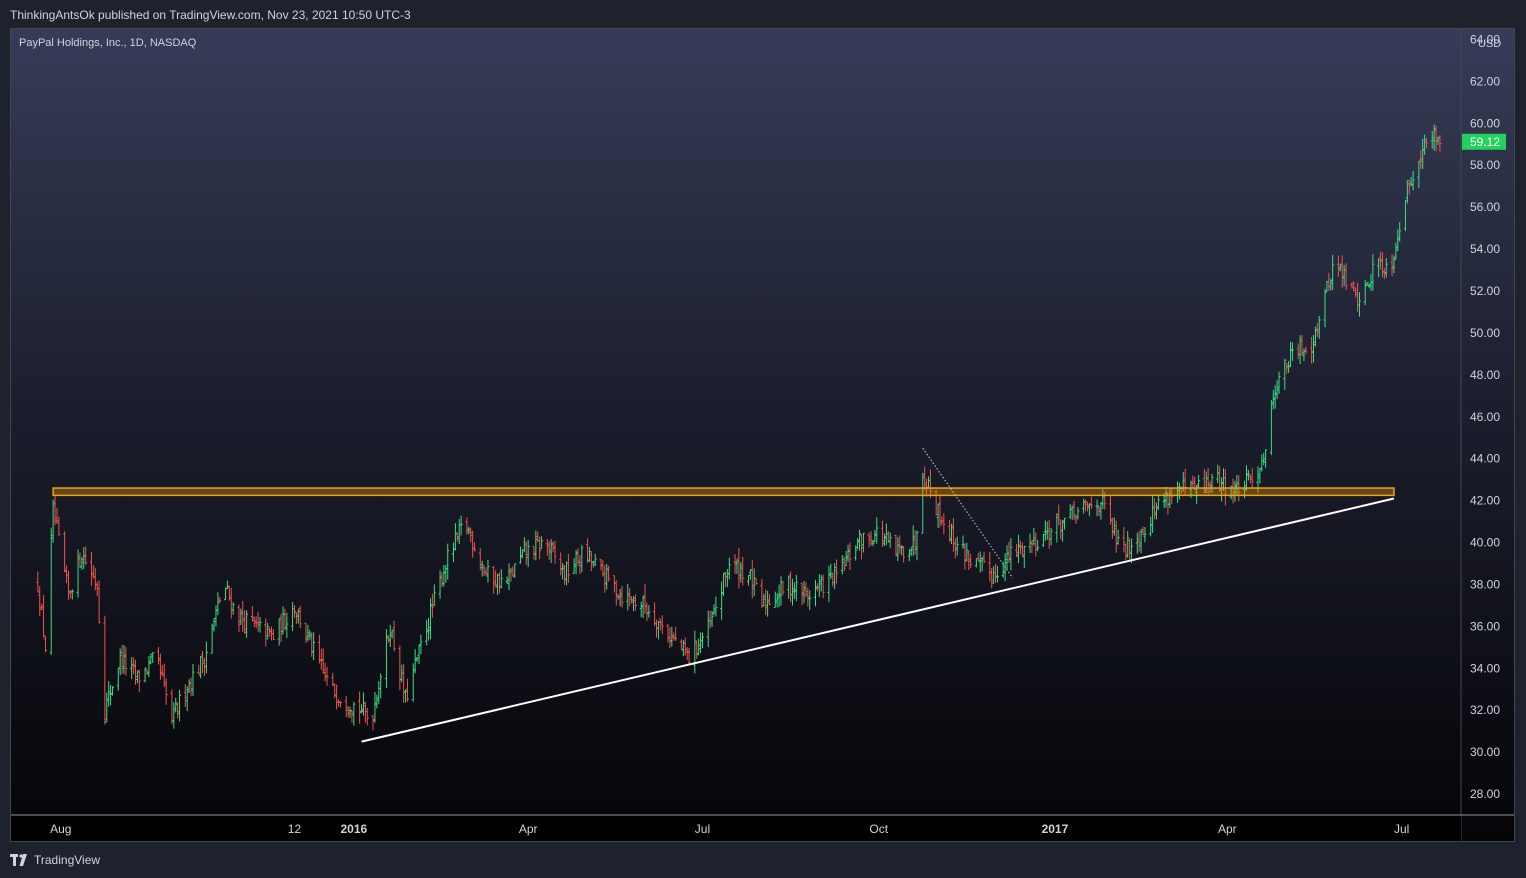 Image resolution: width=1526 pixels, height=878 pixels. I want to click on currency-label: USD, so click(1489, 44).